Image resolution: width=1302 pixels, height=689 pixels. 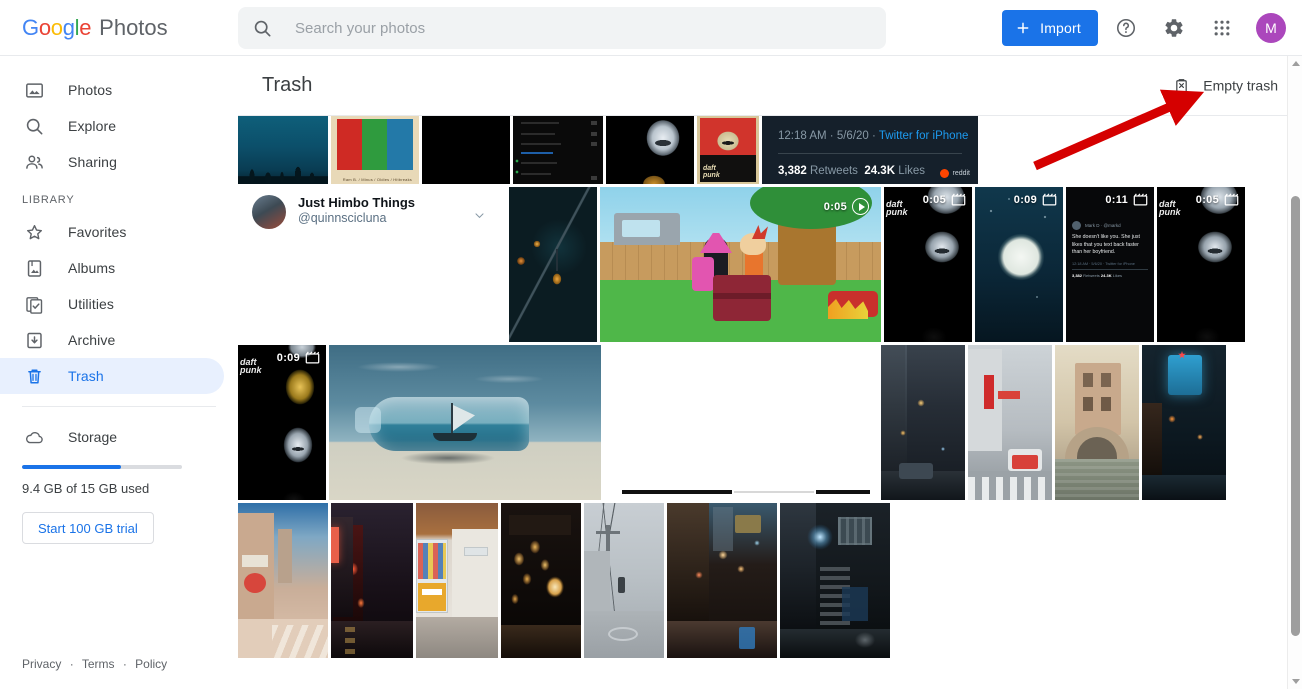 What do you see at coordinates (558, 150) in the screenshot?
I see `tile-dark-settings-list` at bounding box center [558, 150].